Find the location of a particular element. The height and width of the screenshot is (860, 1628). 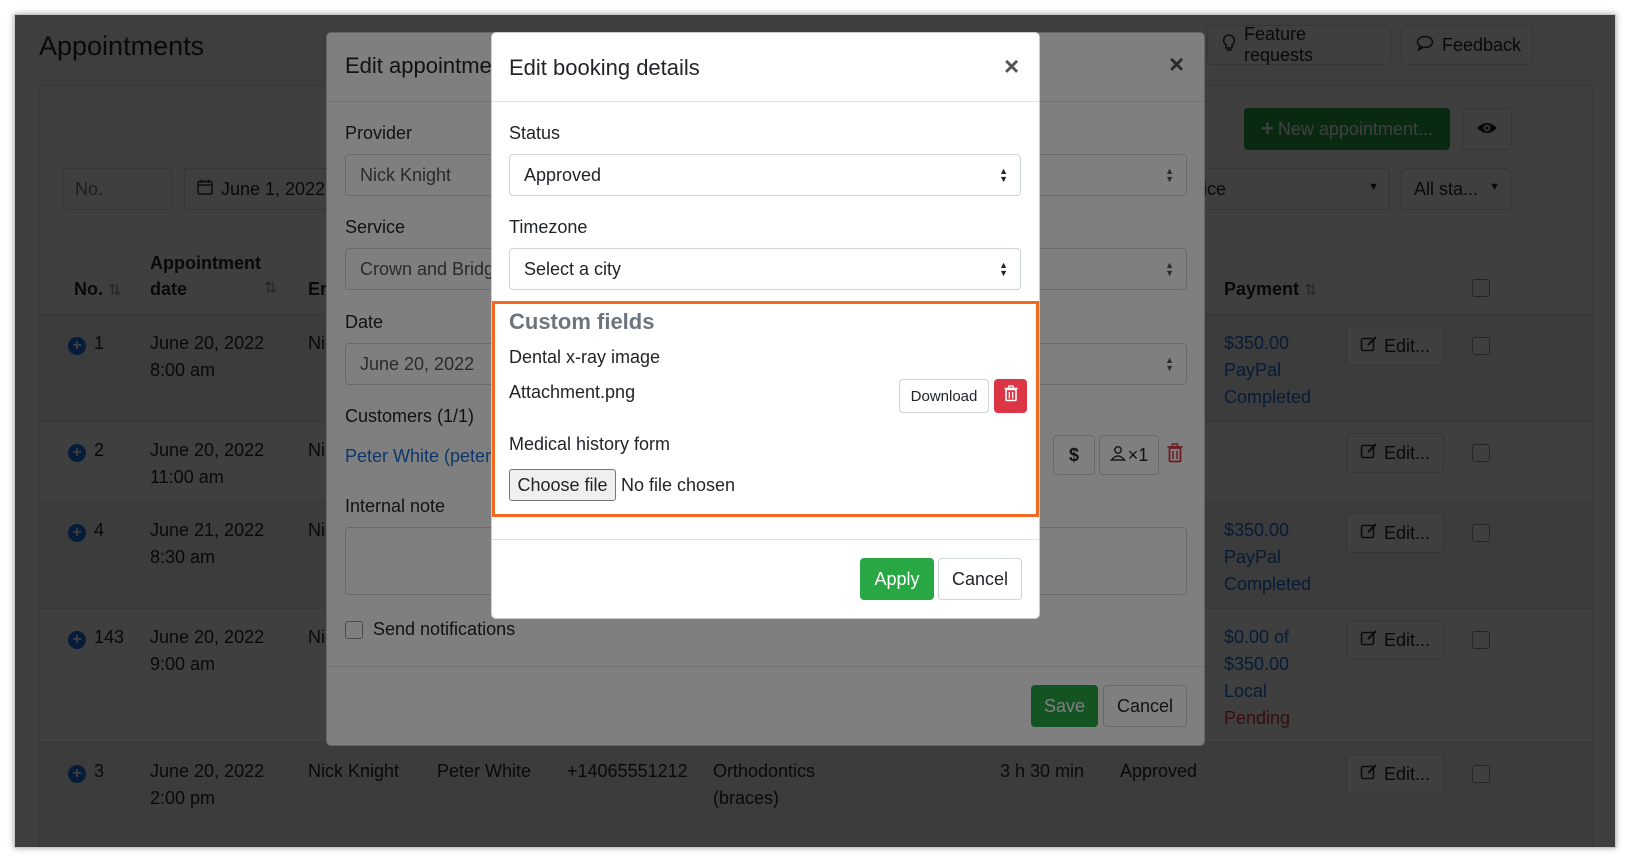

download-button: Download is located at coordinates (944, 396).